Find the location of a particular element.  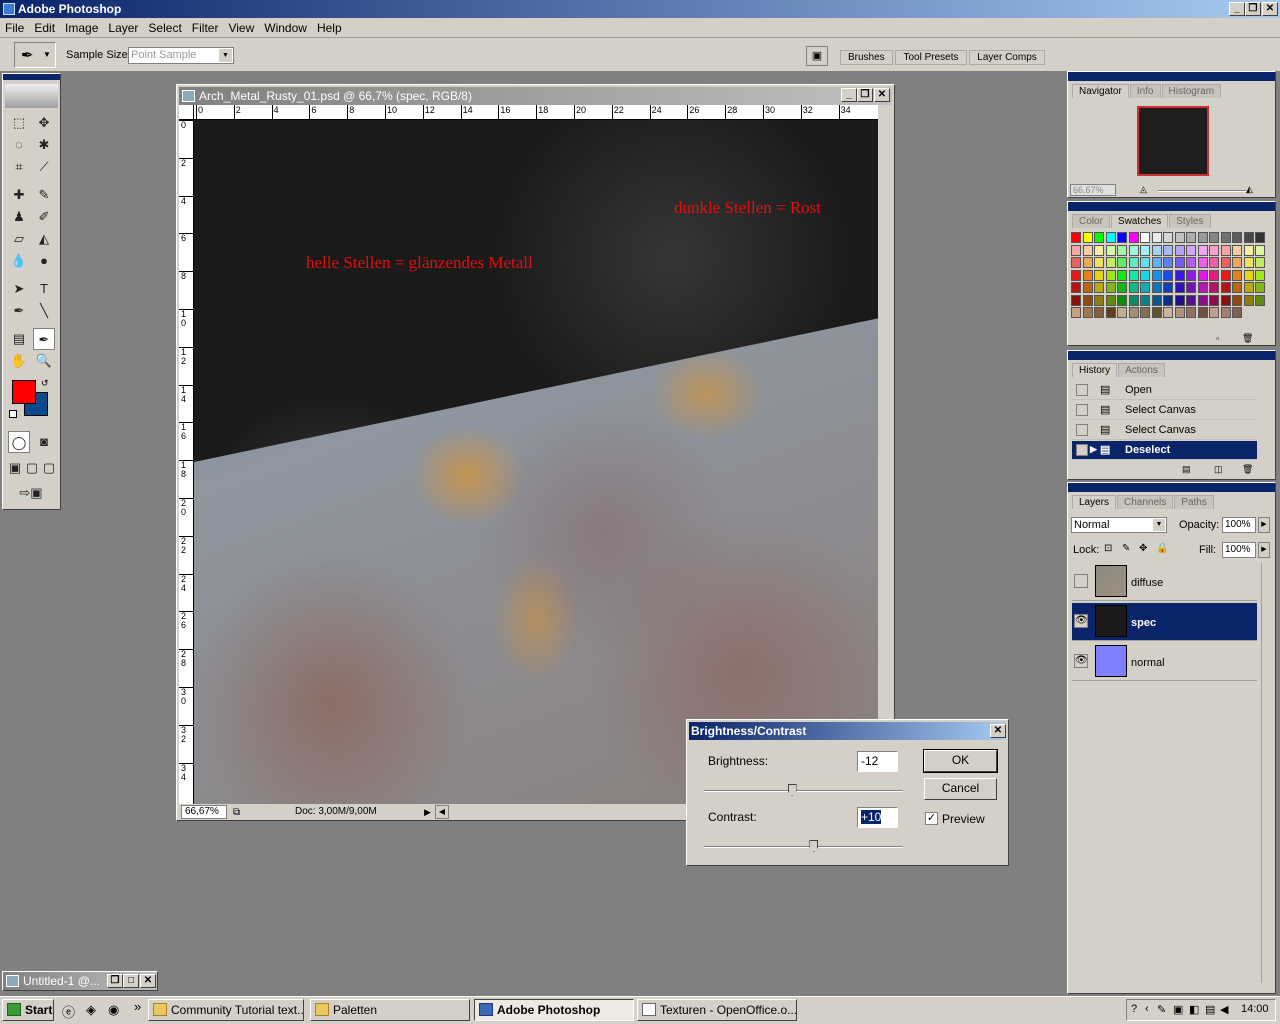

lasso-tool-icon: ◌ is located at coordinates (19, 145).